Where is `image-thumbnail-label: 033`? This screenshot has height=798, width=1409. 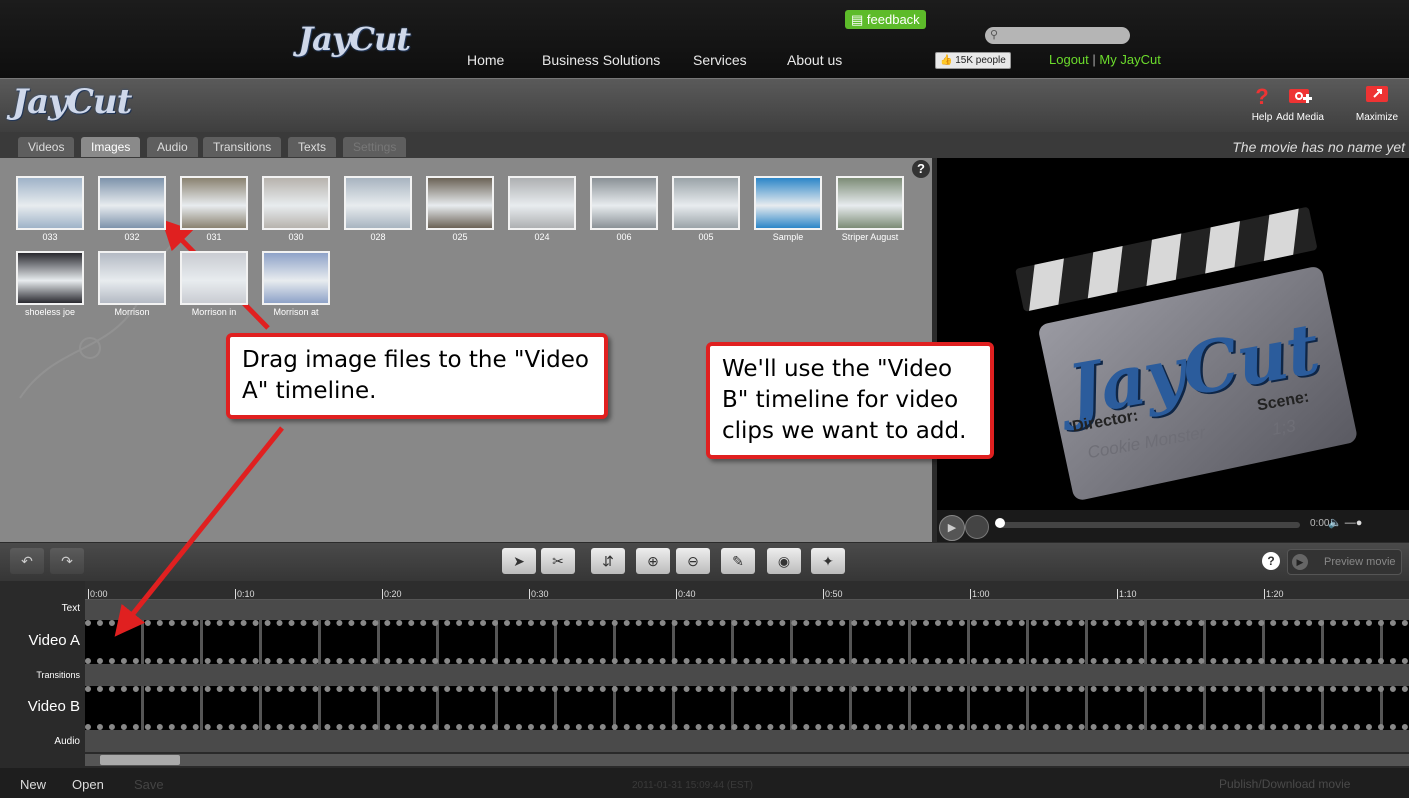
image-thumbnail-label: 033 is located at coordinates (50, 237).